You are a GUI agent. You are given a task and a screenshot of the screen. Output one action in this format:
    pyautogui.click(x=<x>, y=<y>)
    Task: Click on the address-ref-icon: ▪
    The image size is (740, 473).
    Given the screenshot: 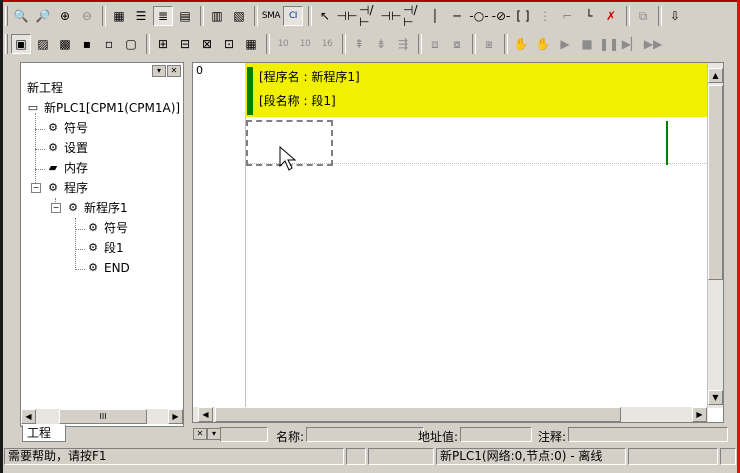 What is the action you would take?
    pyautogui.click(x=87, y=44)
    